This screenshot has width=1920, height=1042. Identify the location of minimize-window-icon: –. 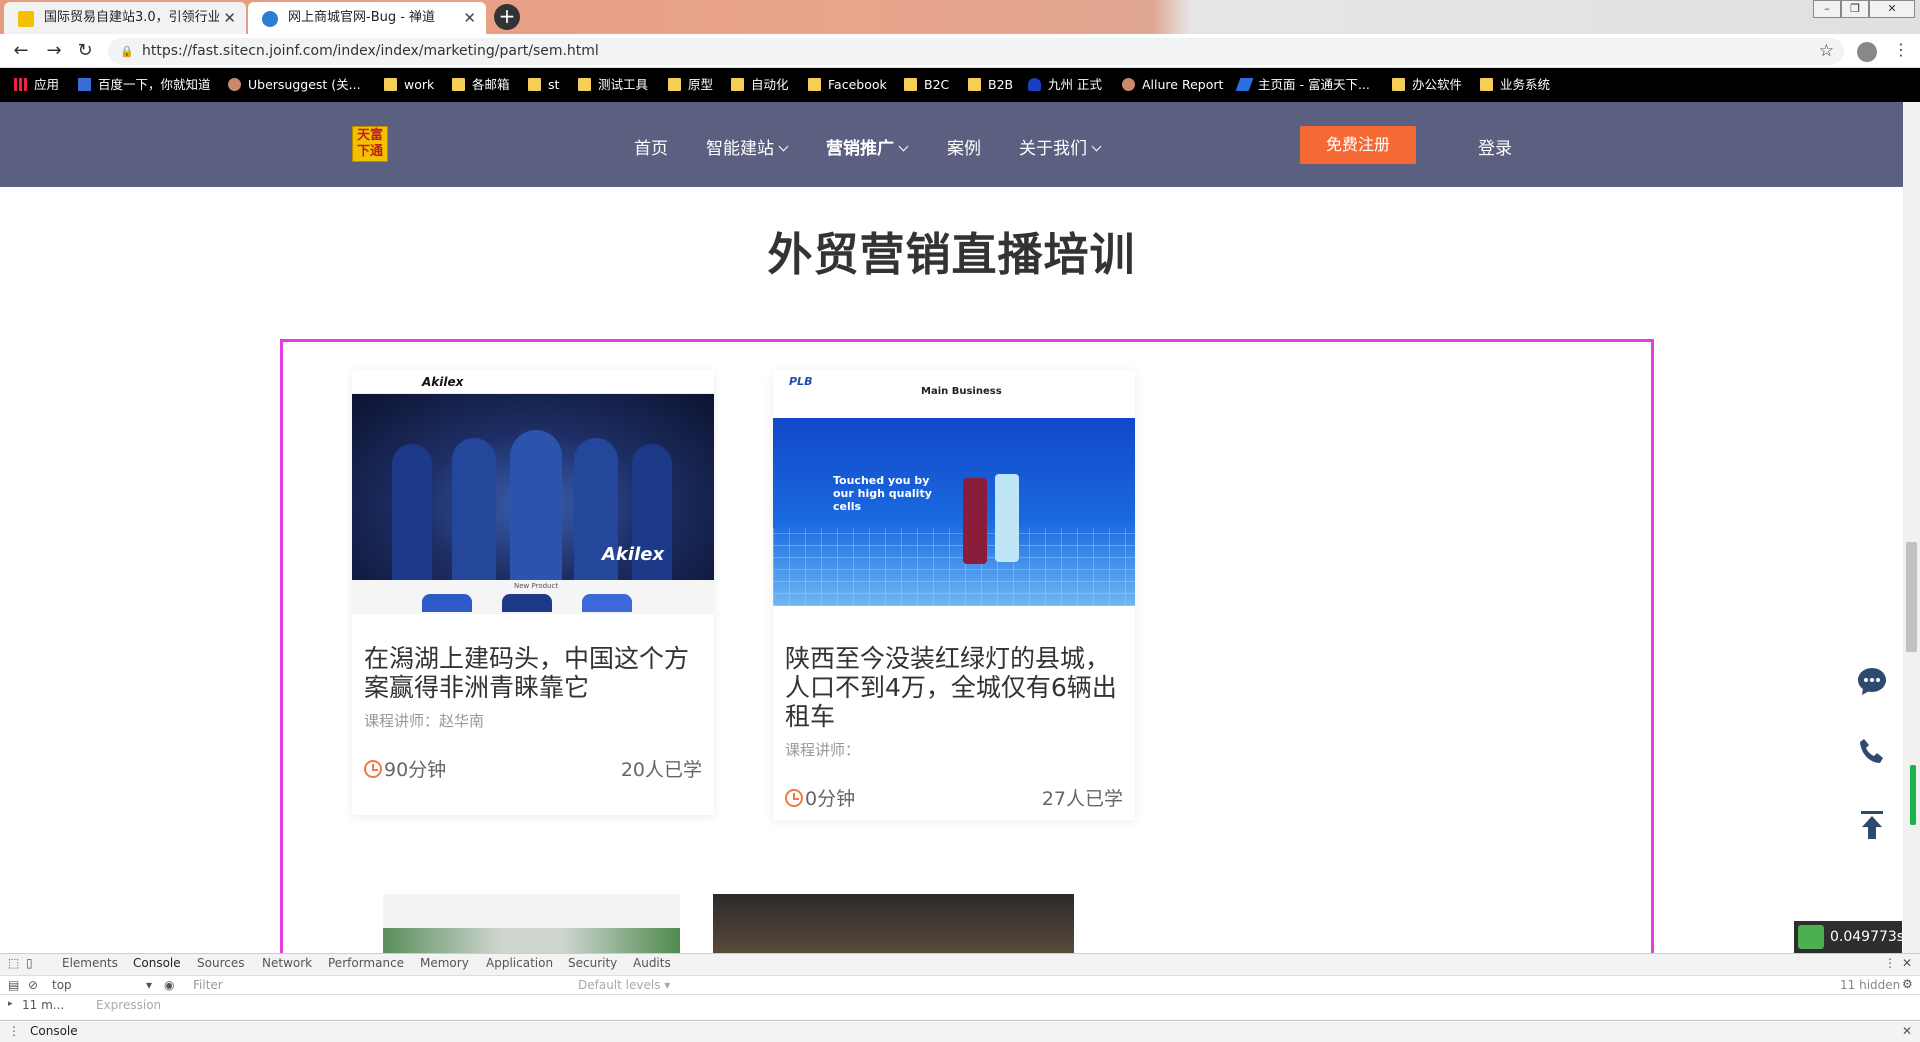
(1827, 9).